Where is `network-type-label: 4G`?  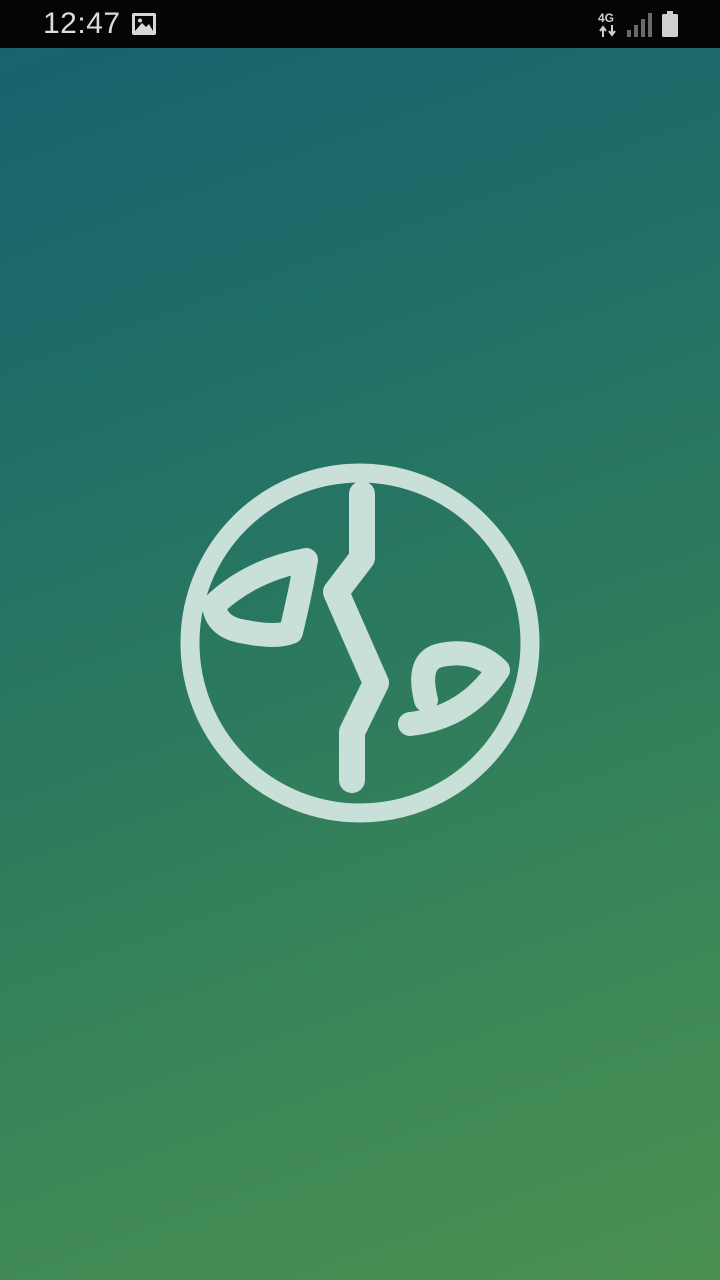
network-type-label: 4G is located at coordinates (606, 18).